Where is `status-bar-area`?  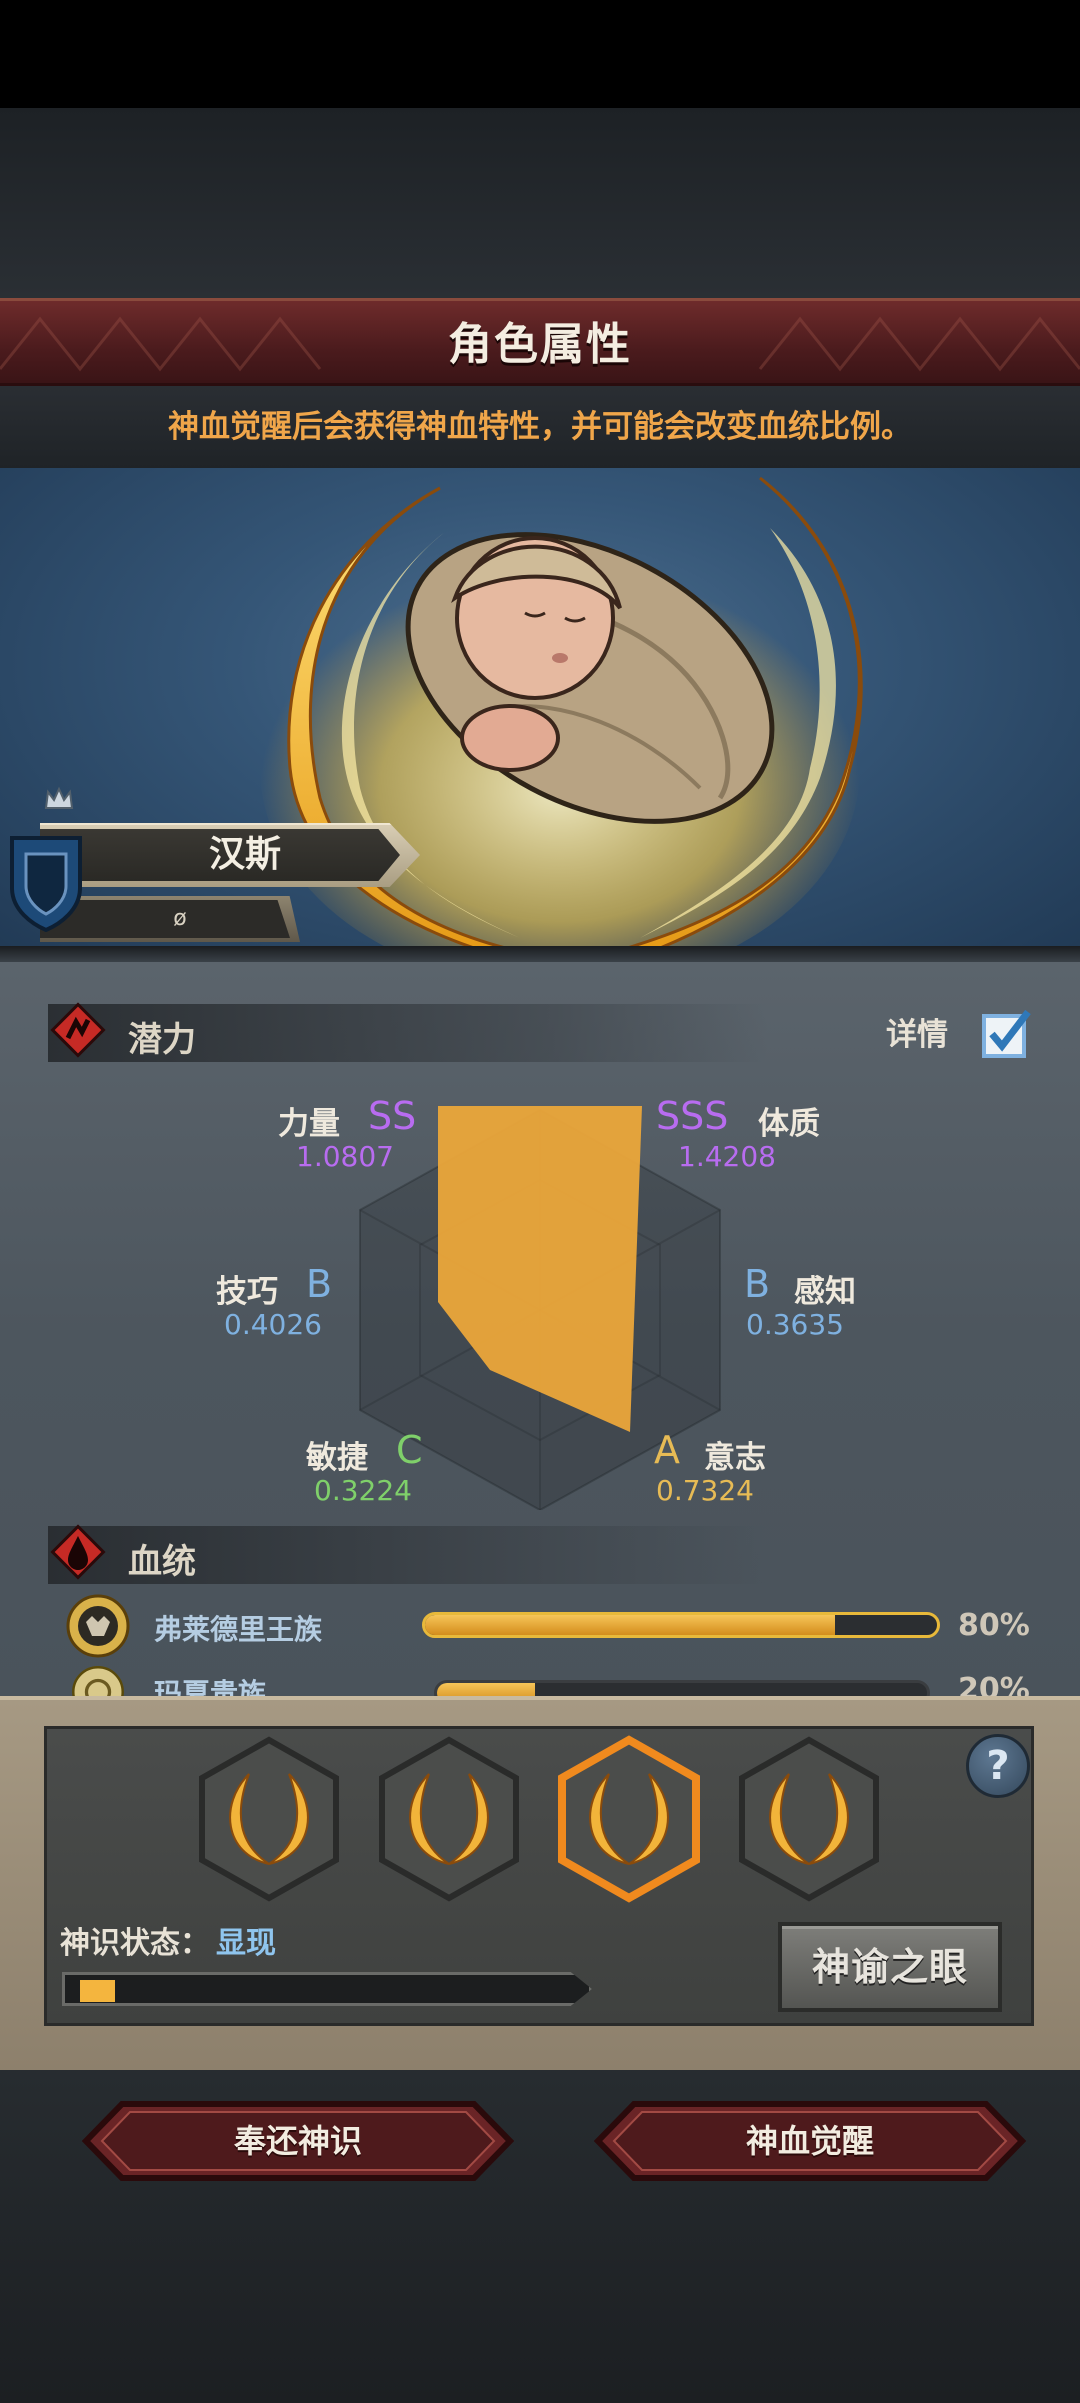 status-bar-area is located at coordinates (540, 54).